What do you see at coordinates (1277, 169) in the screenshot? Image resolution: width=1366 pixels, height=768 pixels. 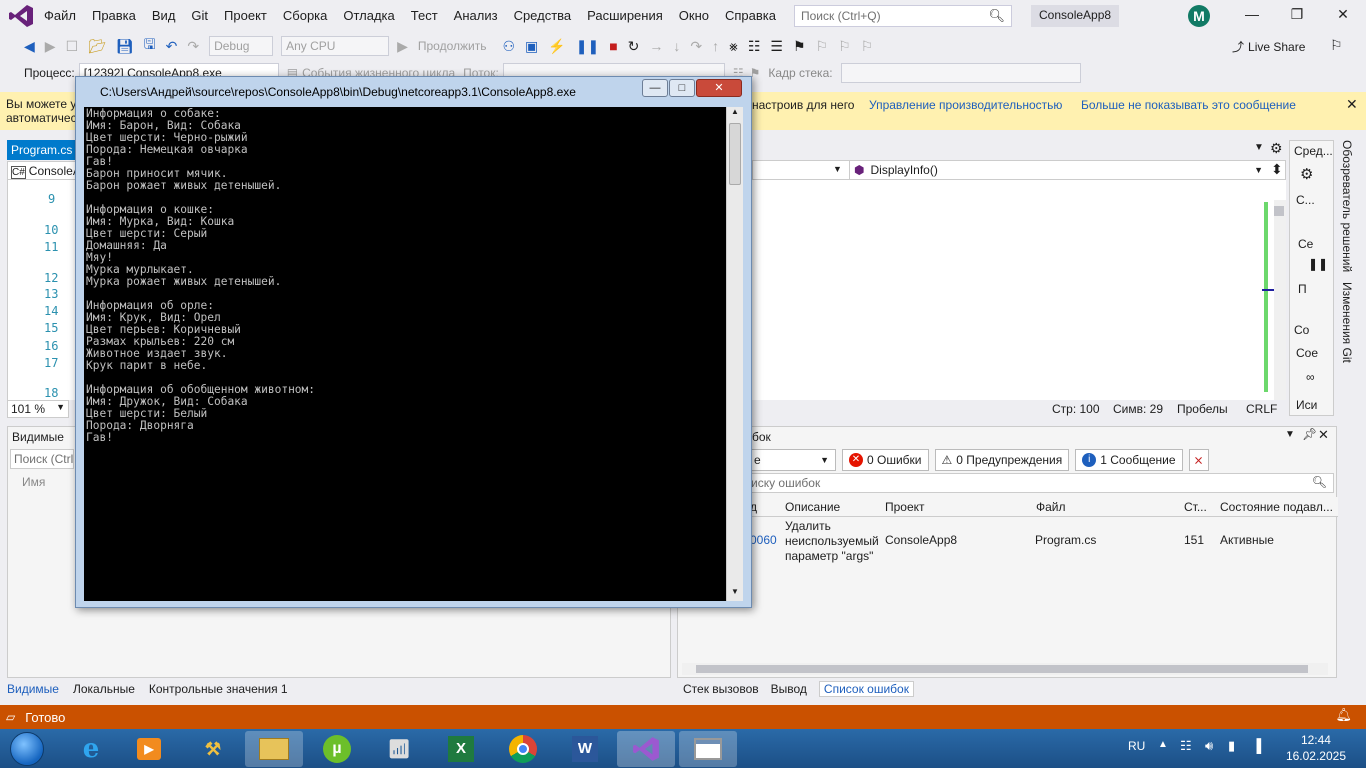 I see `split-icon: ⬍` at bounding box center [1277, 169].